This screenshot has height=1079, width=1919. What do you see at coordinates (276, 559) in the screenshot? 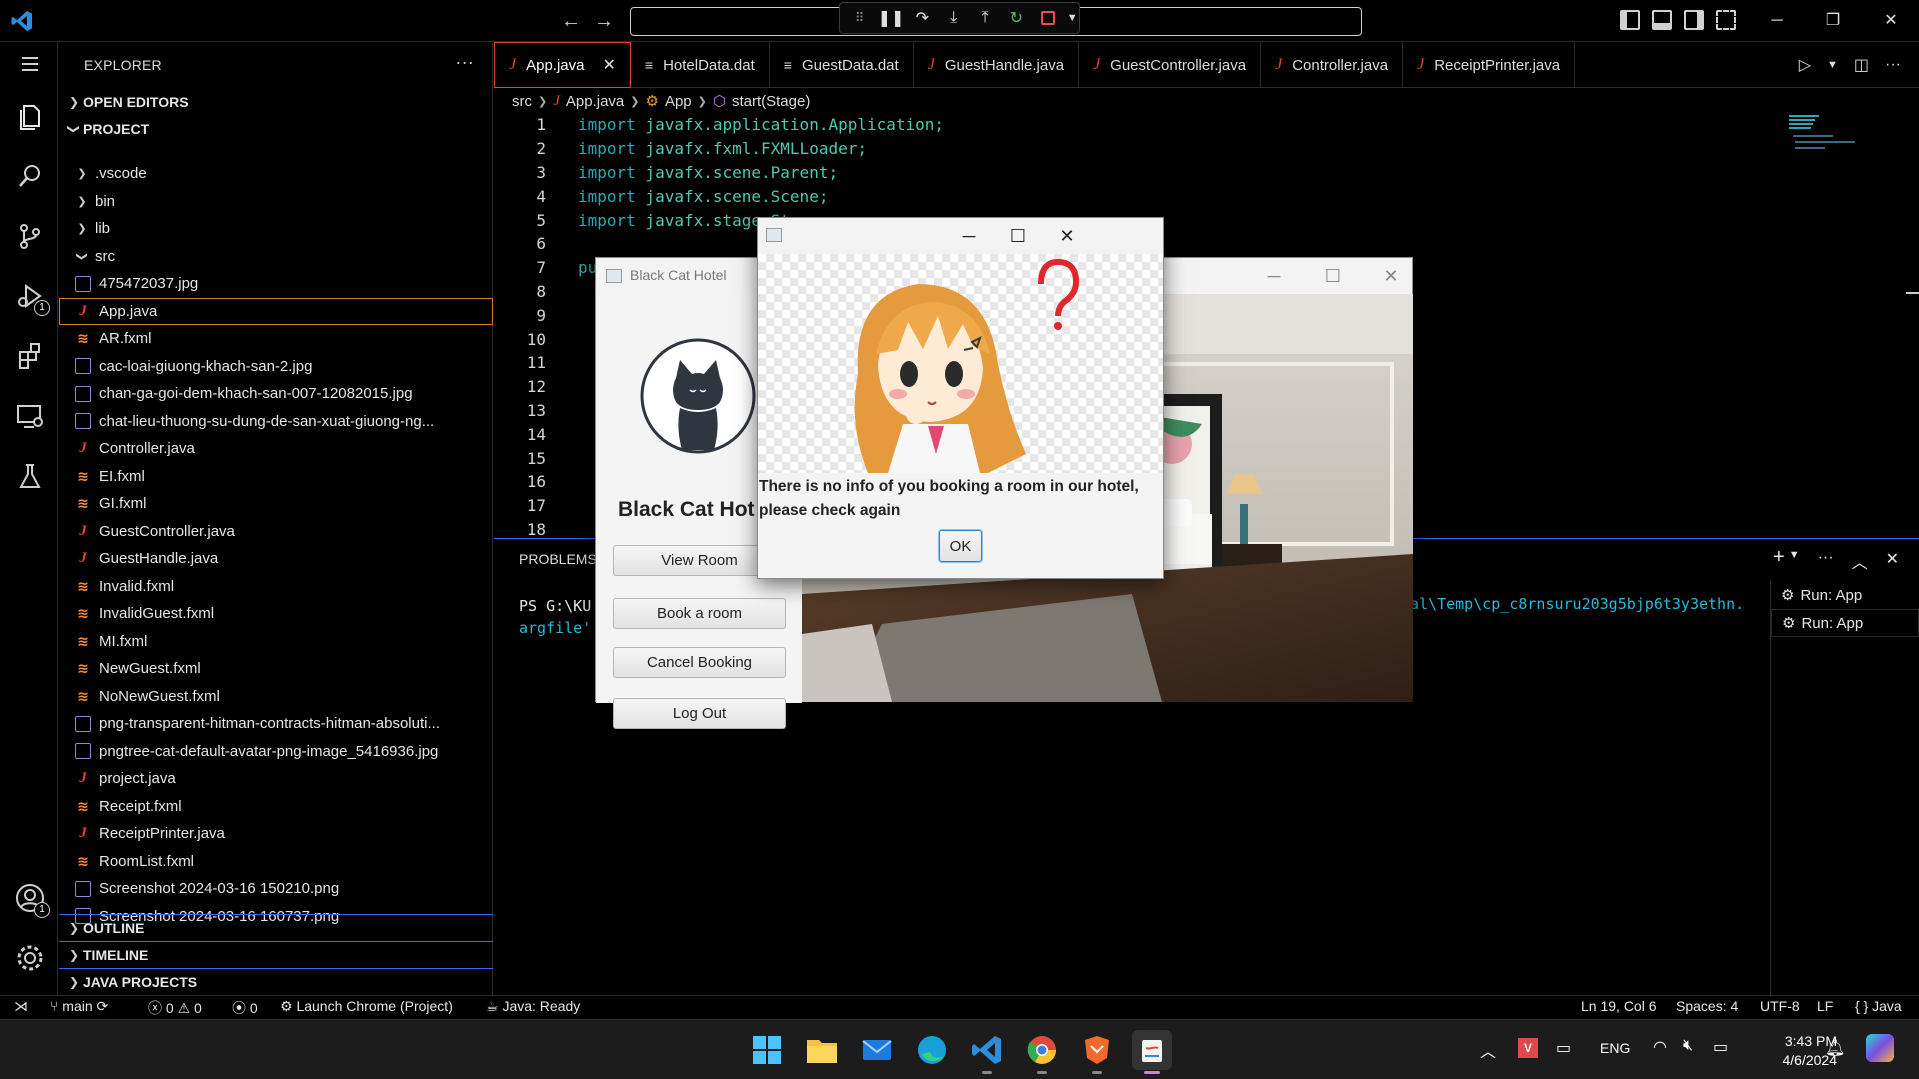
I see `file-item: J GuestHandle.java` at bounding box center [276, 559].